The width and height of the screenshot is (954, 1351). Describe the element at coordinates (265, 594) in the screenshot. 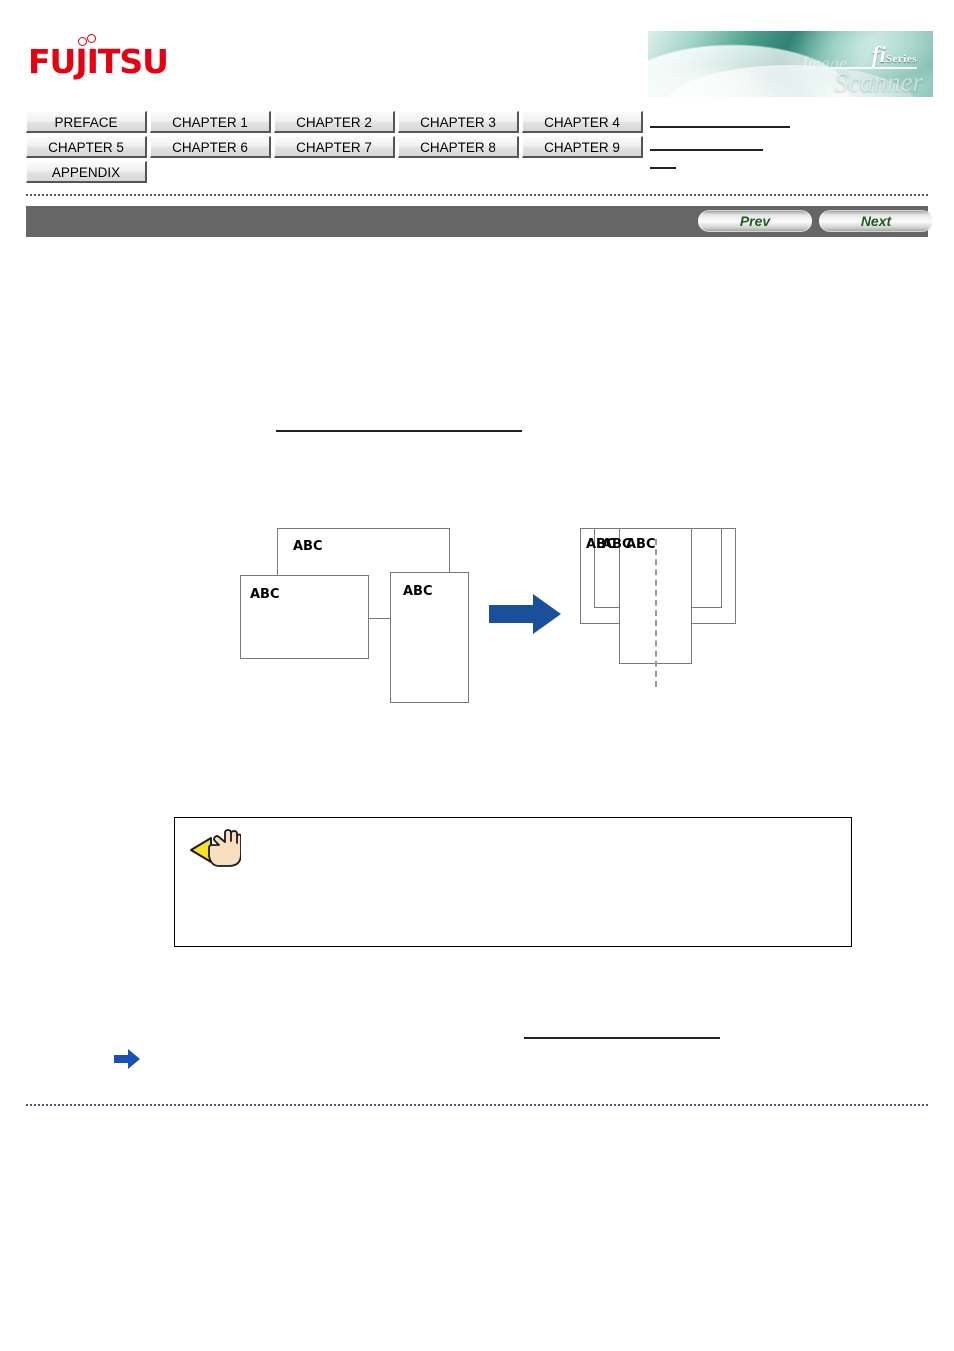

I see `doc-unaligned-left-label: ABC` at that location.